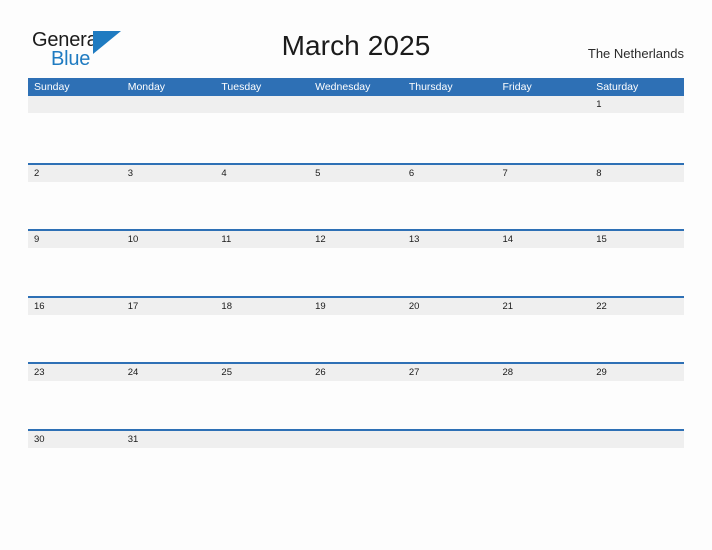 The height and width of the screenshot is (550, 712). I want to click on day-cell: 22, so click(637, 306).